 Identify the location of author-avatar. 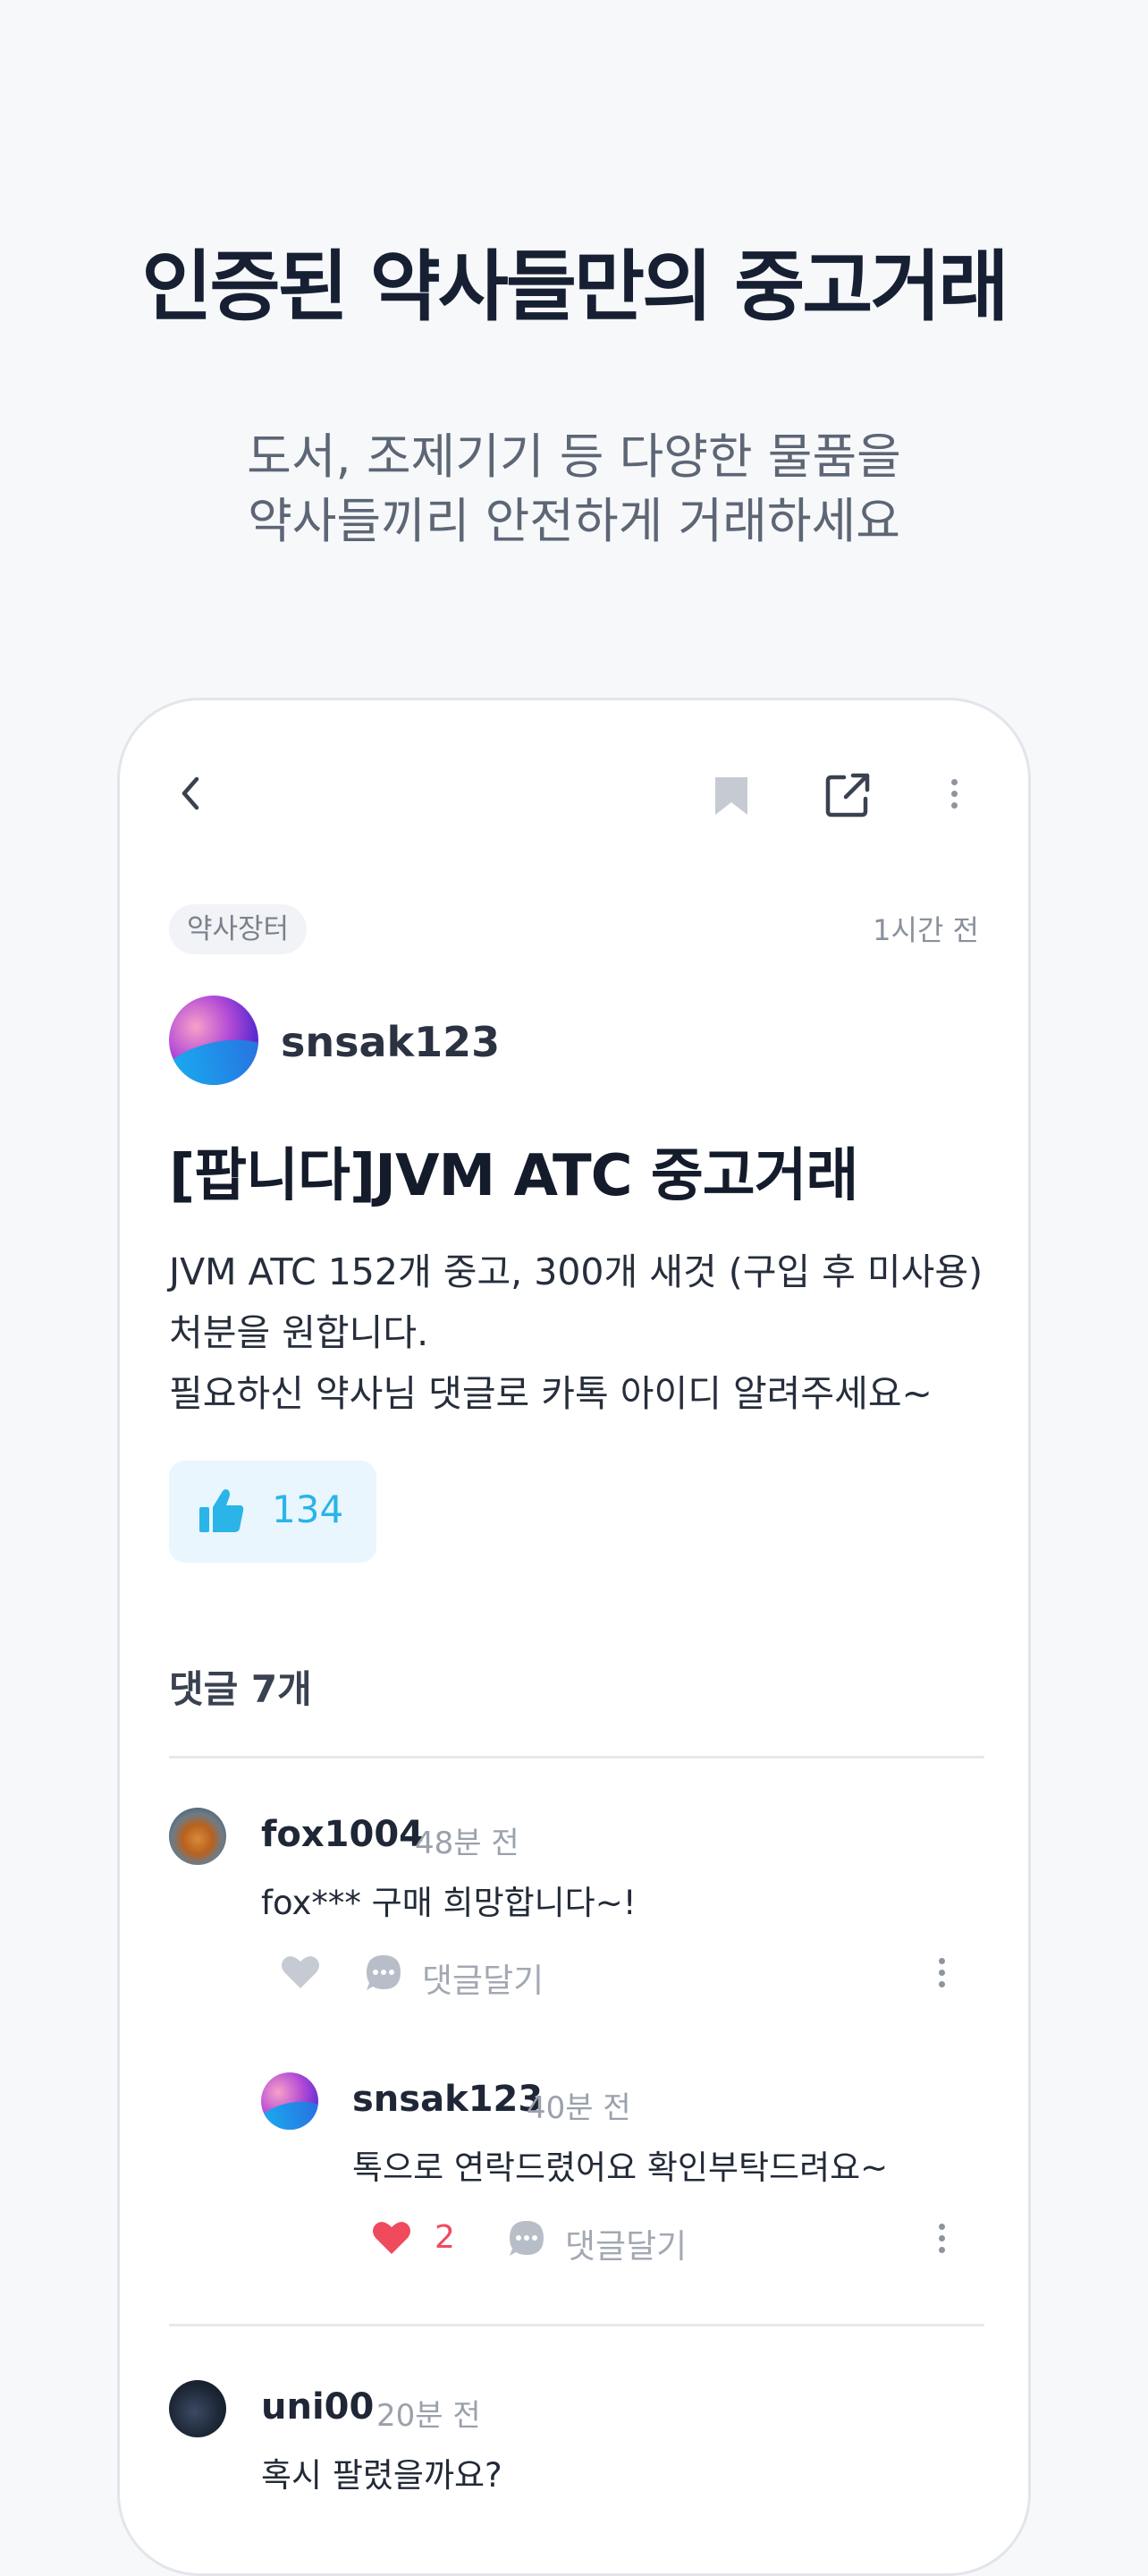
(213, 1040).